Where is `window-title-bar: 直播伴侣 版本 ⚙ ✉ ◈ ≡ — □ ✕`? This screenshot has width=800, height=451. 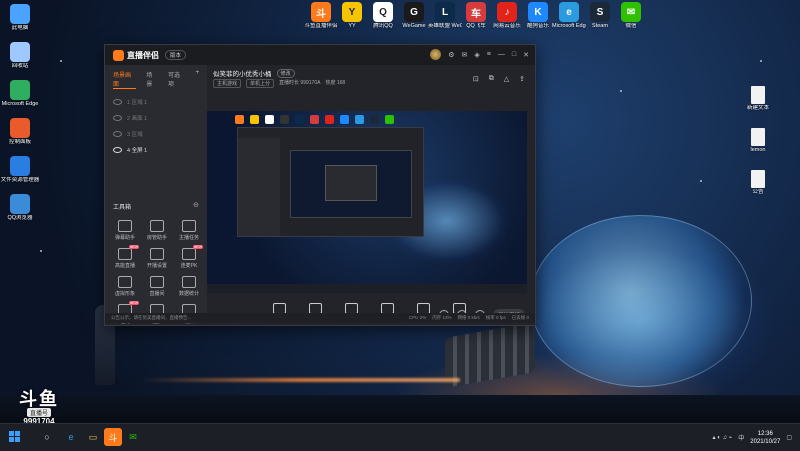 window-title-bar: 直播伴侣 版本 ⚙ ✉ ◈ ≡ — □ ✕ is located at coordinates (320, 55).